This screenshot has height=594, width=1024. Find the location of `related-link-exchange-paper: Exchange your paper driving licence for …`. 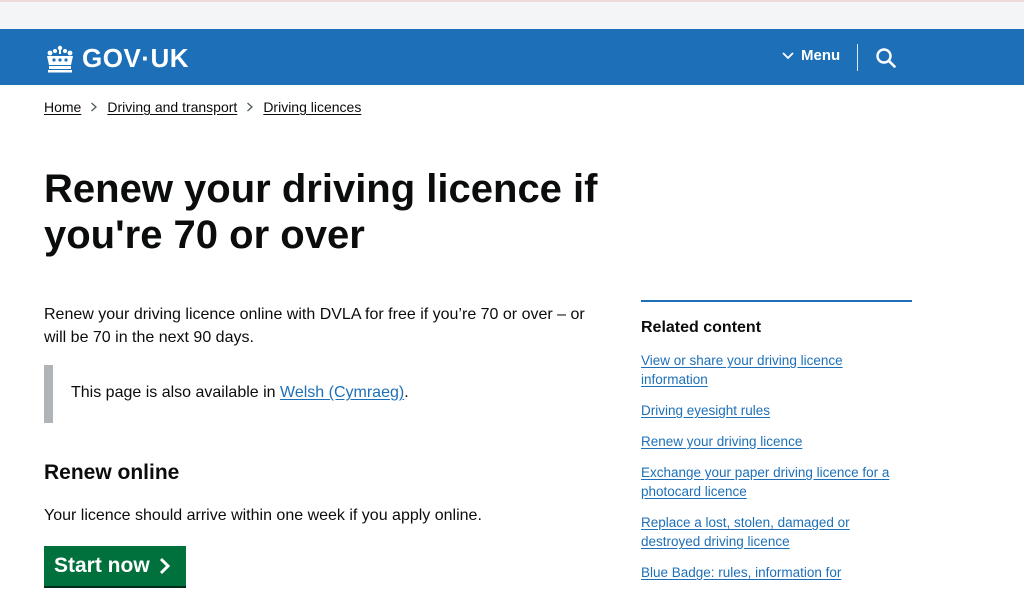

related-link-exchange-paper: Exchange your paper driving licence for … is located at coordinates (765, 482).